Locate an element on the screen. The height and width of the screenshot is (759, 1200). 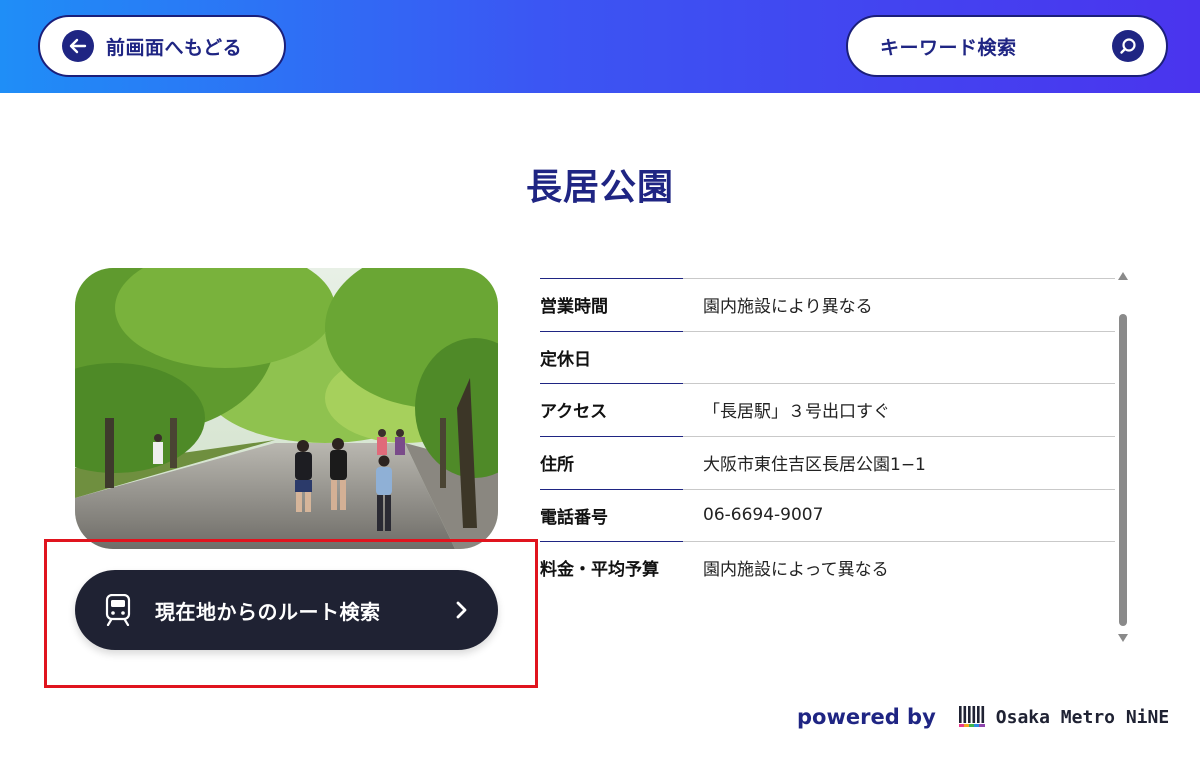
info-row-price: 料金・平均予算 園内施設によって異なる is located at coordinates (827, 567).